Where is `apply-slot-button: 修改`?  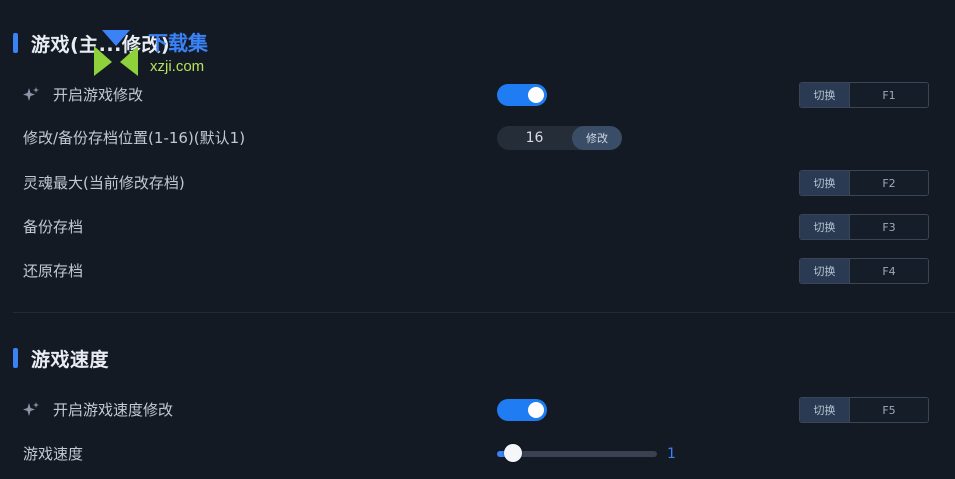
apply-slot-button: 修改 is located at coordinates (597, 138).